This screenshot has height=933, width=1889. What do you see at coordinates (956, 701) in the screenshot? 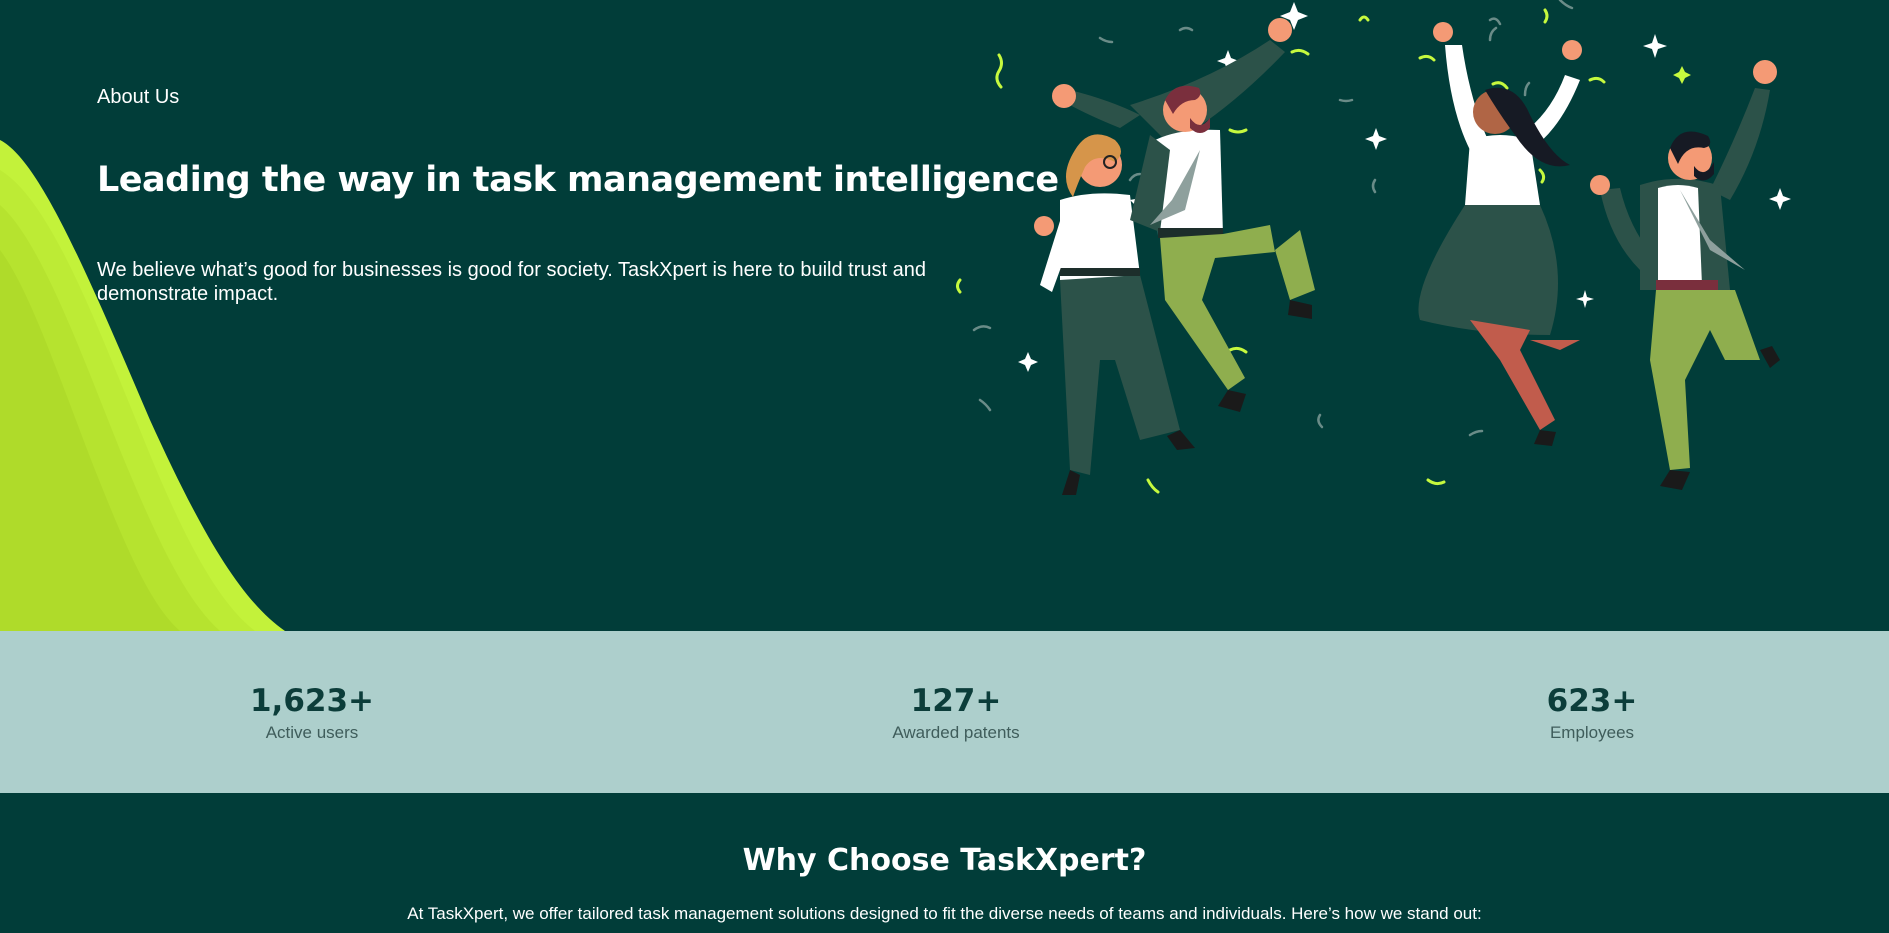
I see `stat-value: 127+` at bounding box center [956, 701].